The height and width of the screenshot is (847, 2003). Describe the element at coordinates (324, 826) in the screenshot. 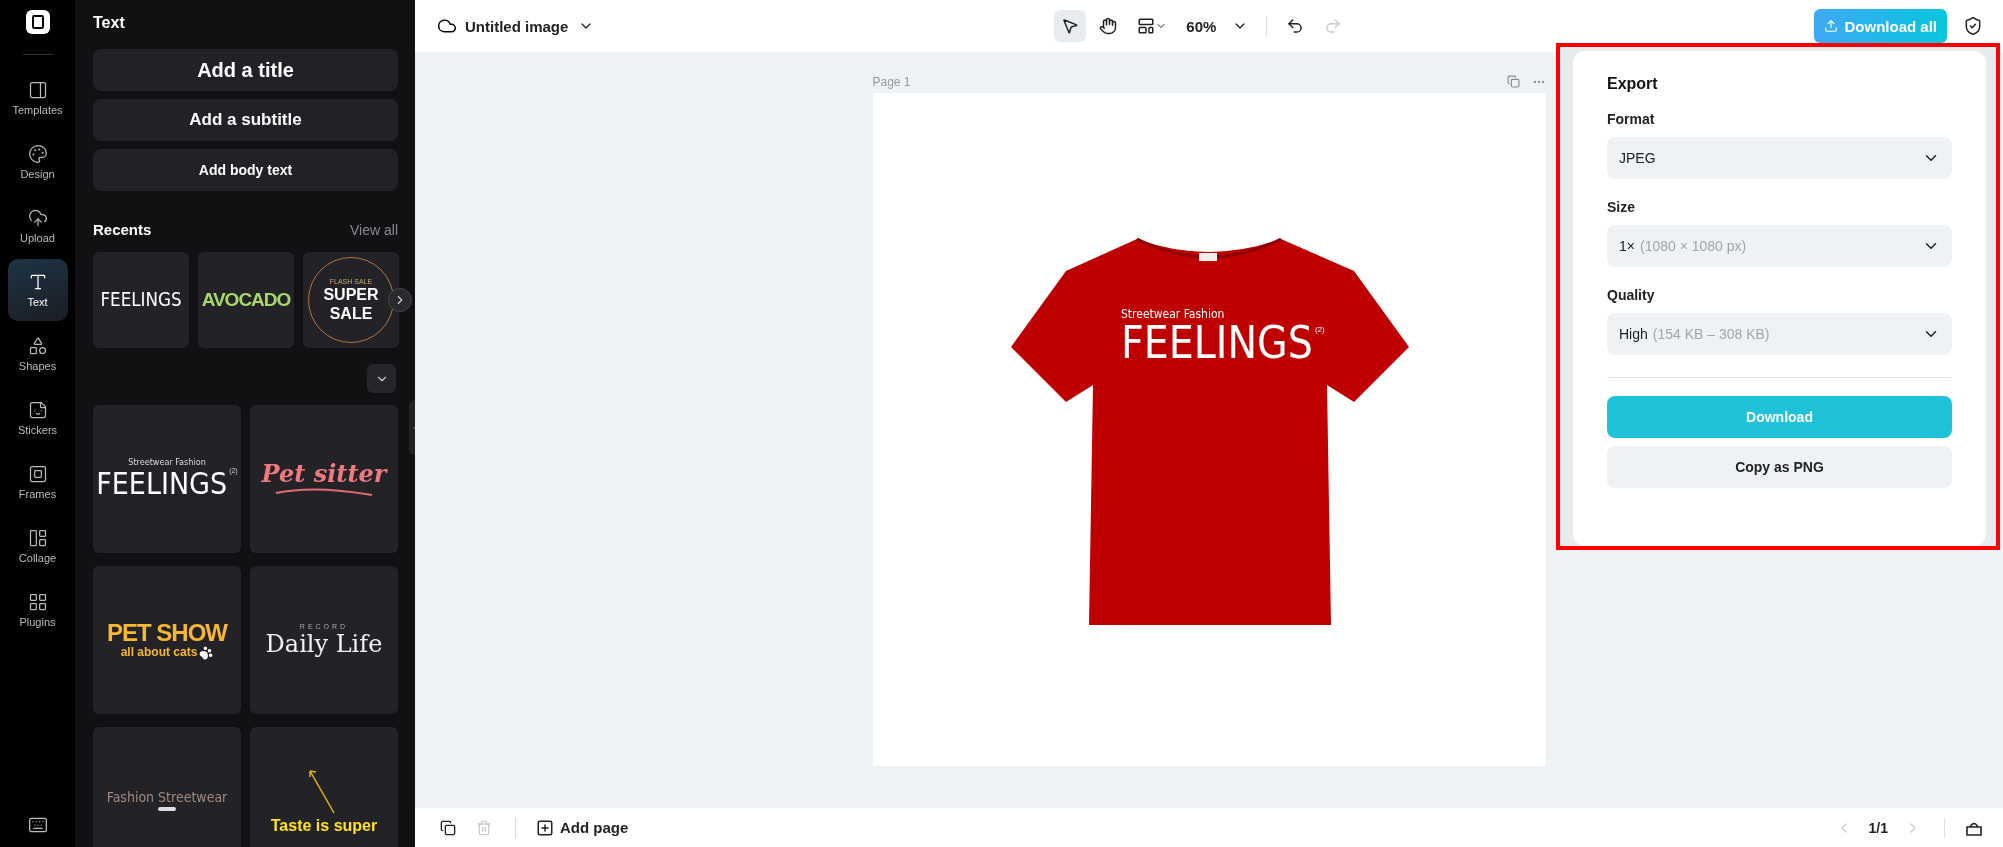

I see `template-text: Taste is super` at that location.